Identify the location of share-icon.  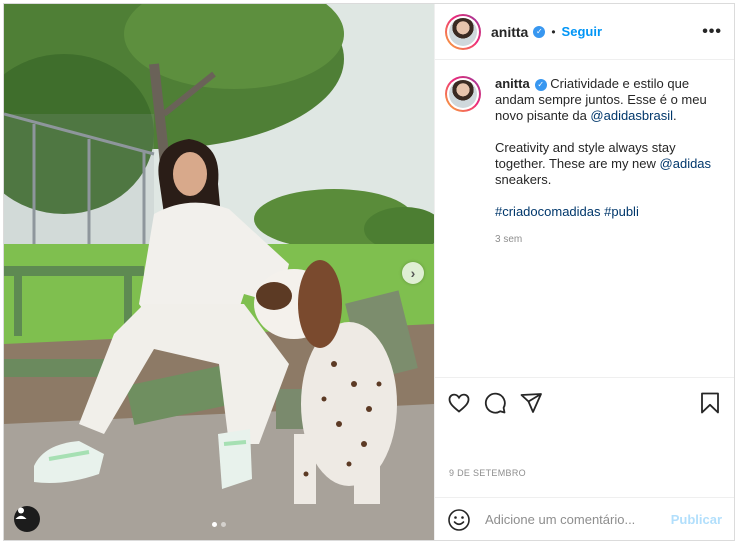
(531, 403).